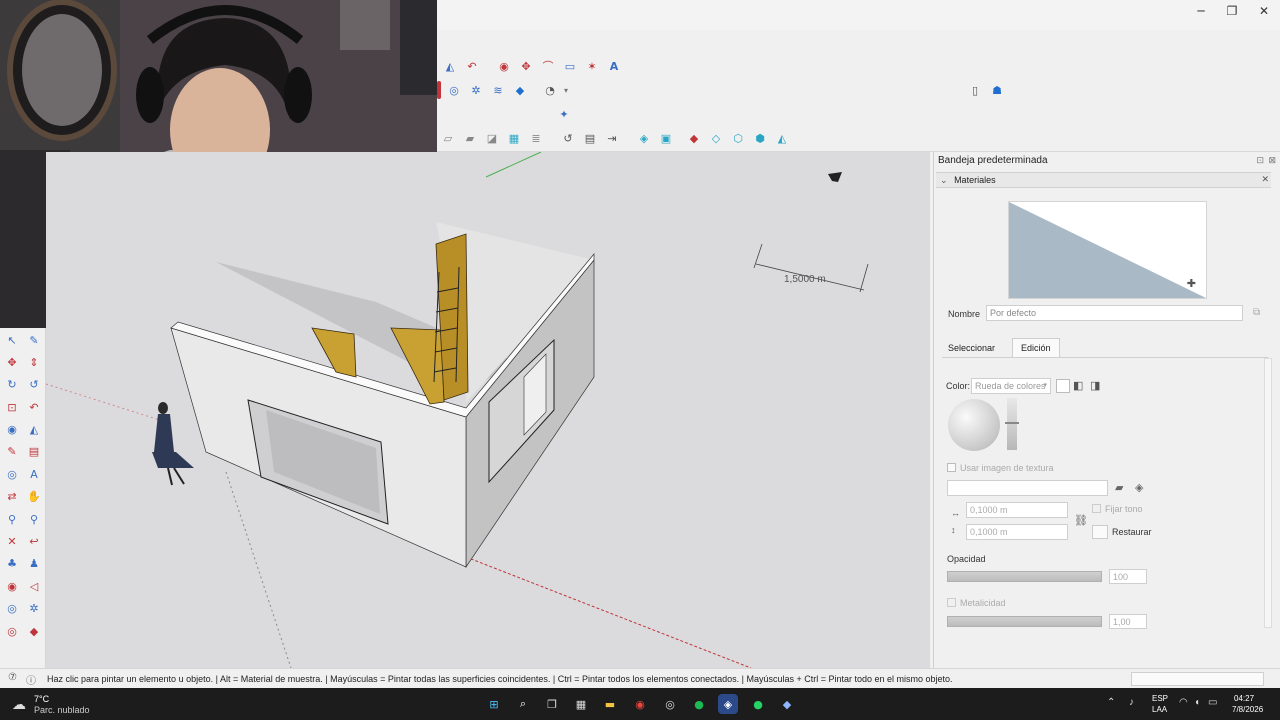 The height and width of the screenshot is (720, 1280). Describe the element at coordinates (12, 385) in the screenshot. I see `rotate-icon: ↻` at that location.